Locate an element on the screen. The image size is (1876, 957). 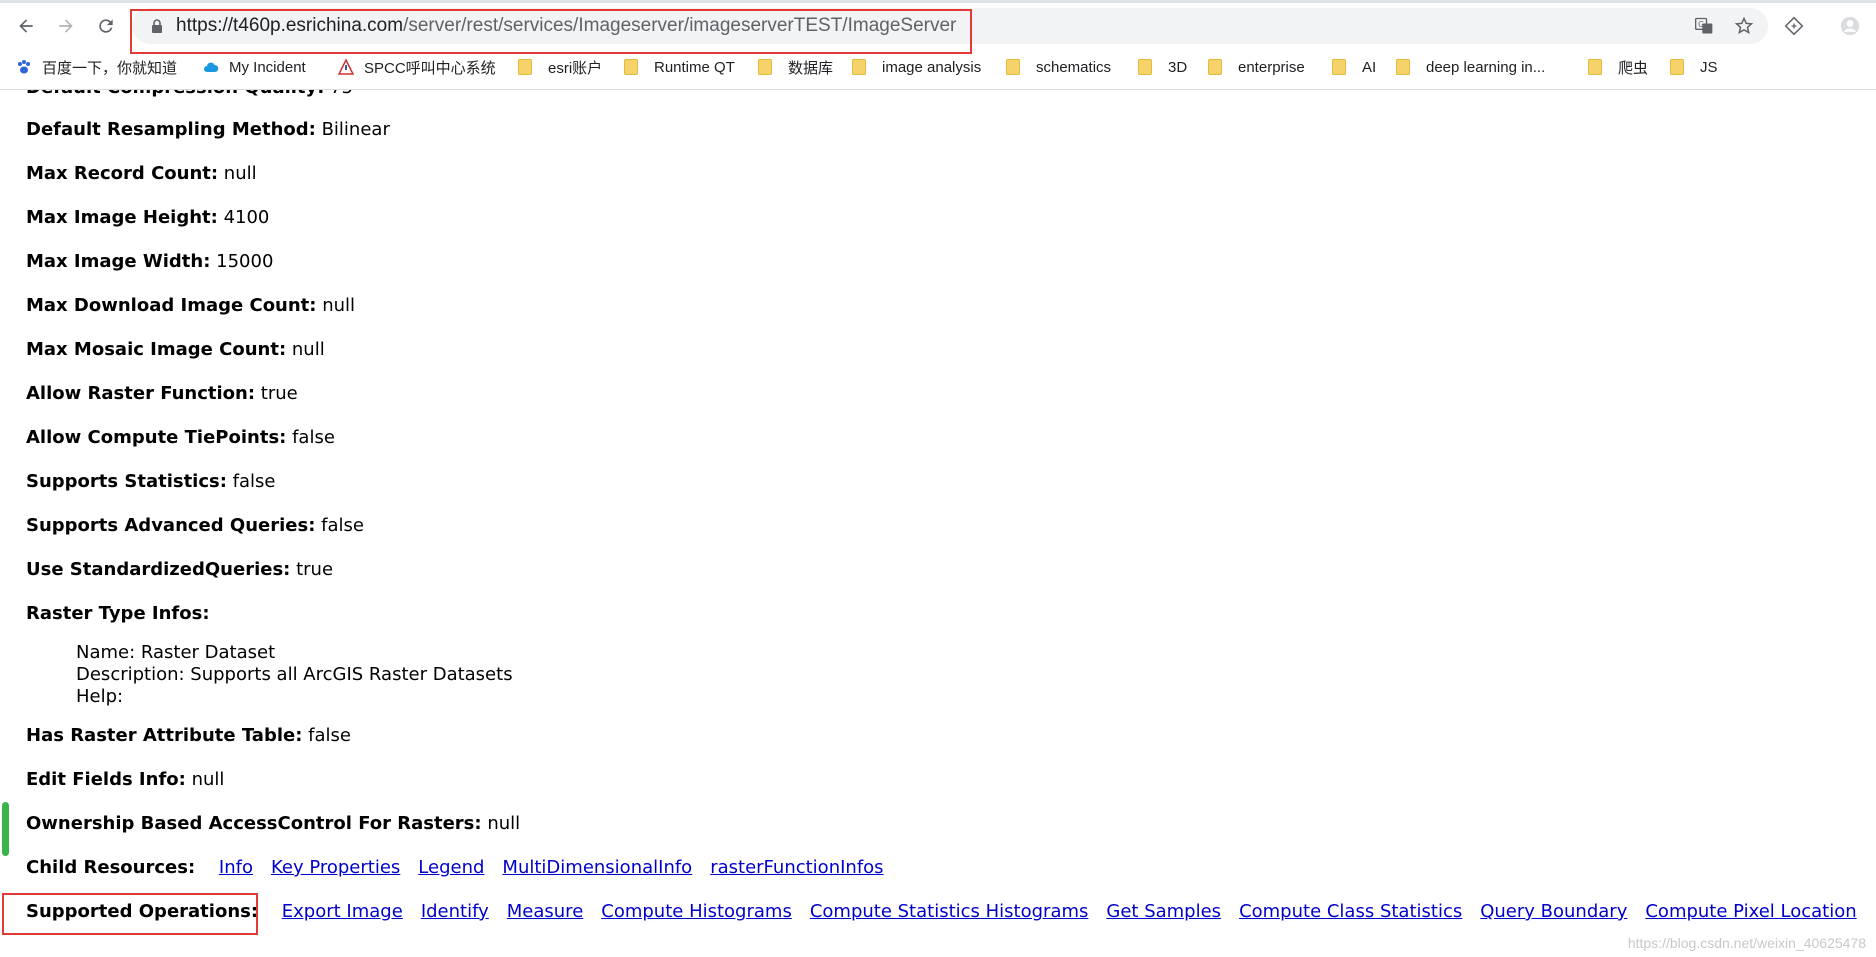
bookmark-label: schematics is located at coordinates (1074, 67).